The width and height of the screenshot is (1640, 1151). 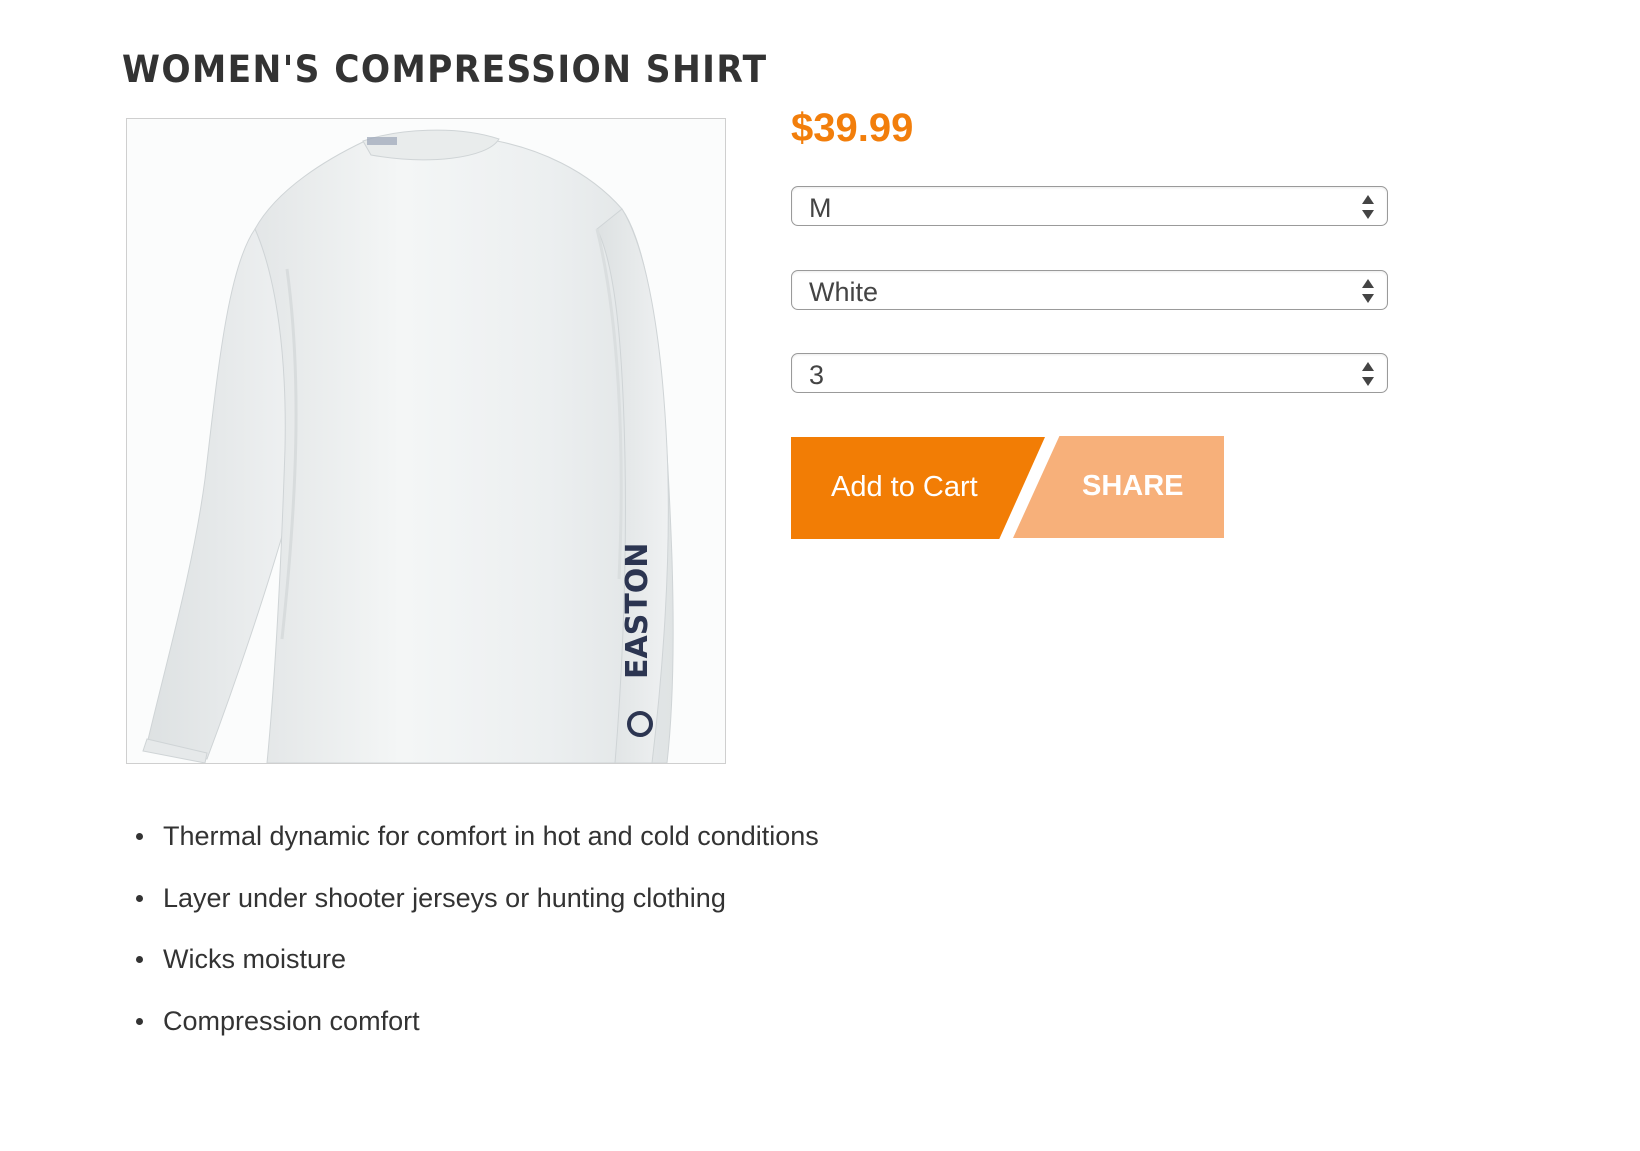 What do you see at coordinates (471, 1032) in the screenshot?
I see `list-item: Compression comfort` at bounding box center [471, 1032].